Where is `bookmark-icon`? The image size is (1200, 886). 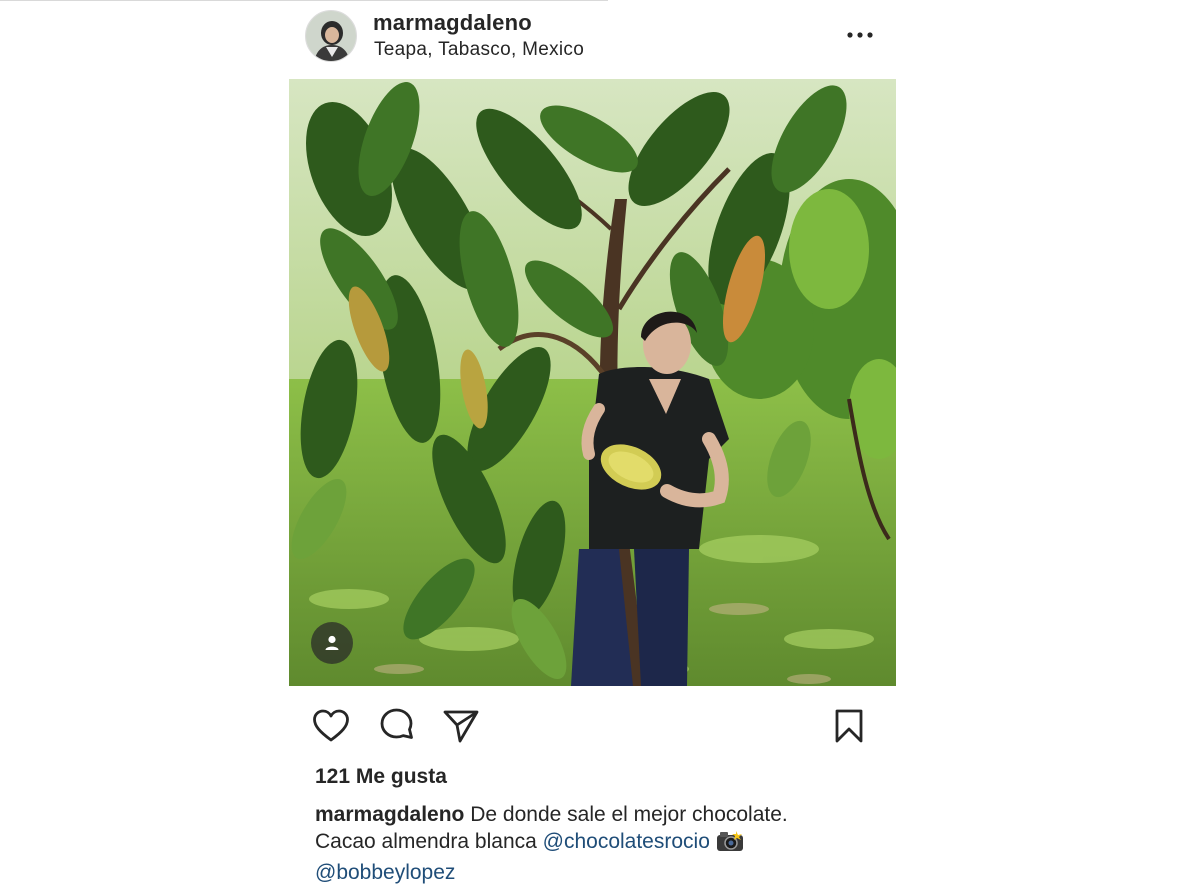 bookmark-icon is located at coordinates (849, 726).